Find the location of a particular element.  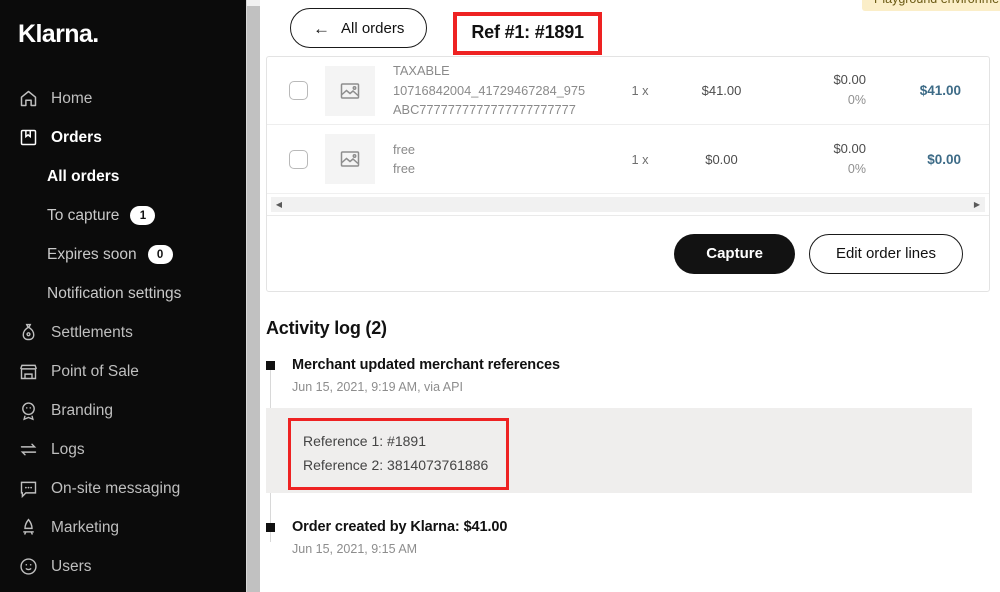

page-vertical-scrollbar is located at coordinates (253, 296).